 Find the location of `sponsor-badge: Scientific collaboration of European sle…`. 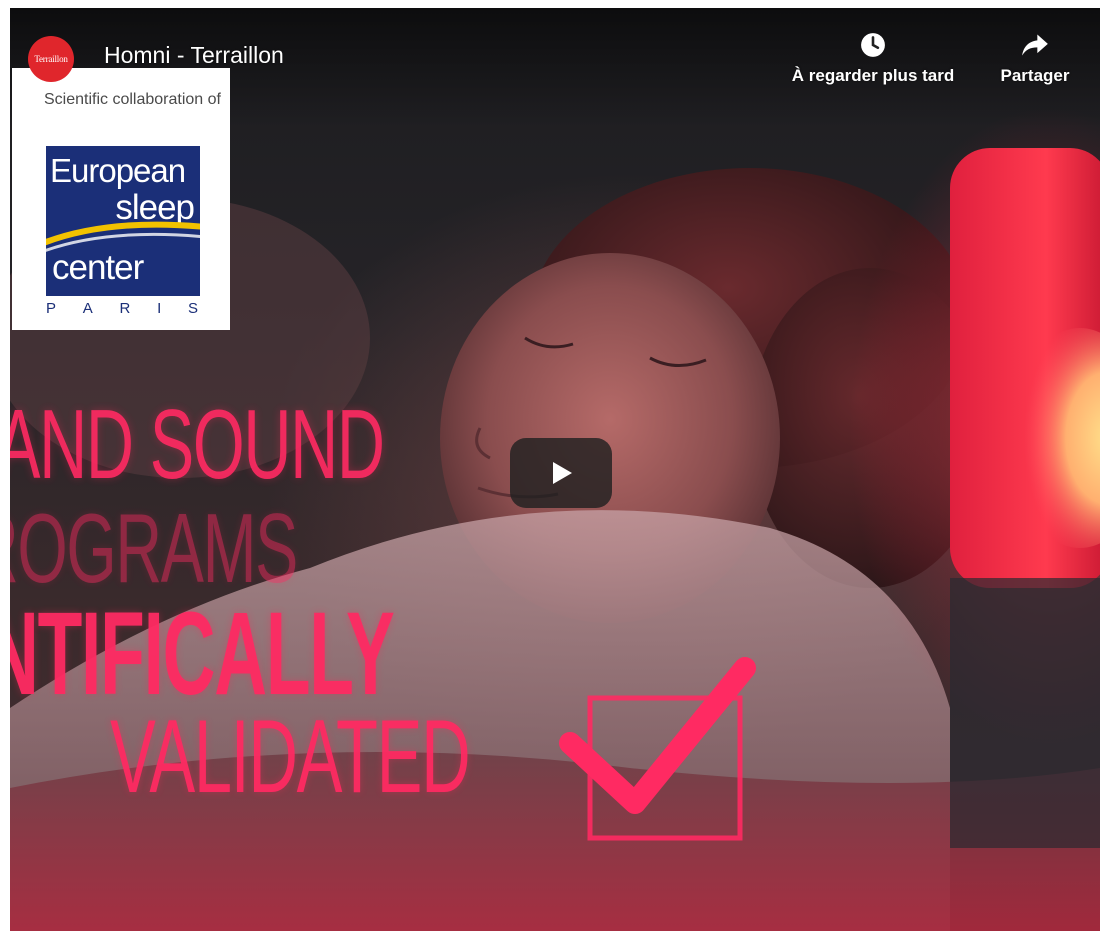

sponsor-badge: Scientific collaboration of European sle… is located at coordinates (121, 199).